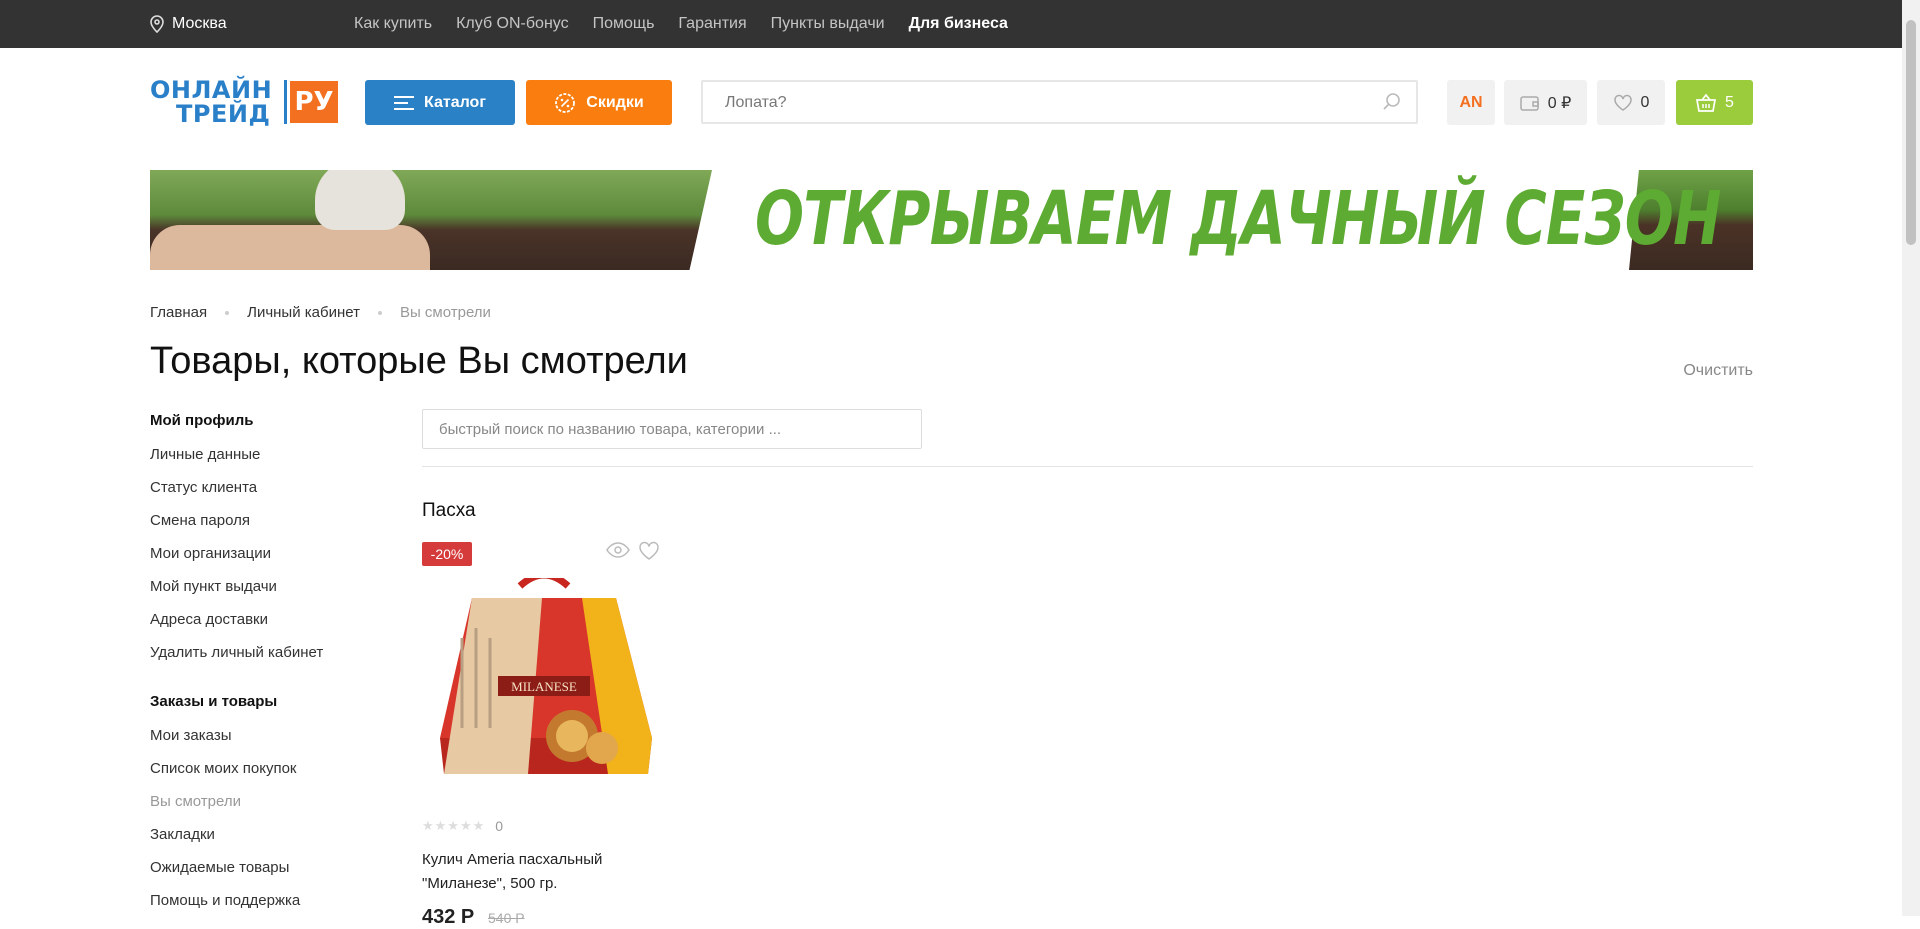 This screenshot has width=1920, height=929. I want to click on location-pin-icon, so click(157, 24).